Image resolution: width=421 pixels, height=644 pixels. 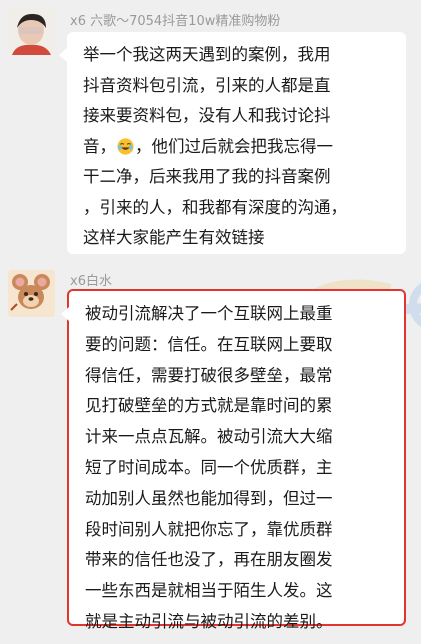 What do you see at coordinates (209, 498) in the screenshot?
I see `message-line: 动加别人虽然也能加得到，但过一` at bounding box center [209, 498].